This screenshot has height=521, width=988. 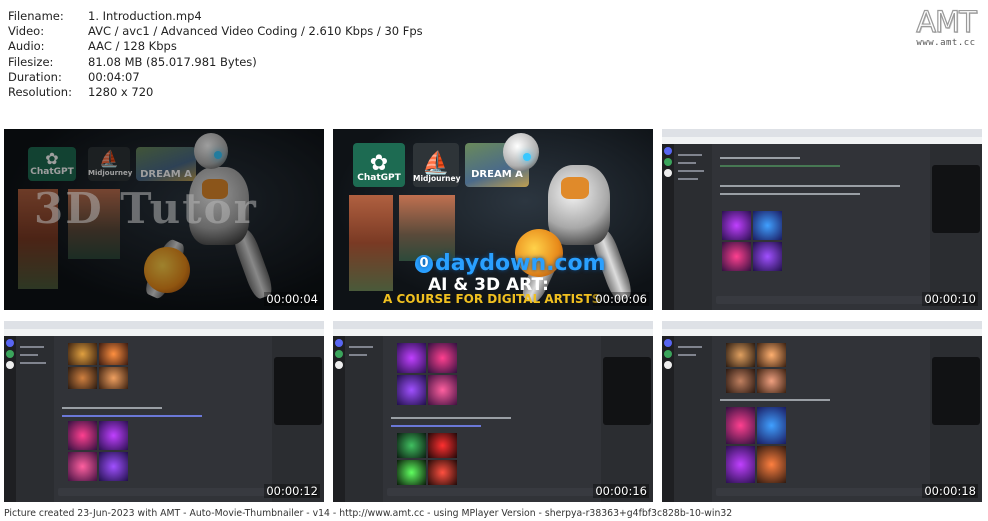 What do you see at coordinates (822, 411) in the screenshot?
I see `thumbnail-6: 00:00:18` at bounding box center [822, 411].